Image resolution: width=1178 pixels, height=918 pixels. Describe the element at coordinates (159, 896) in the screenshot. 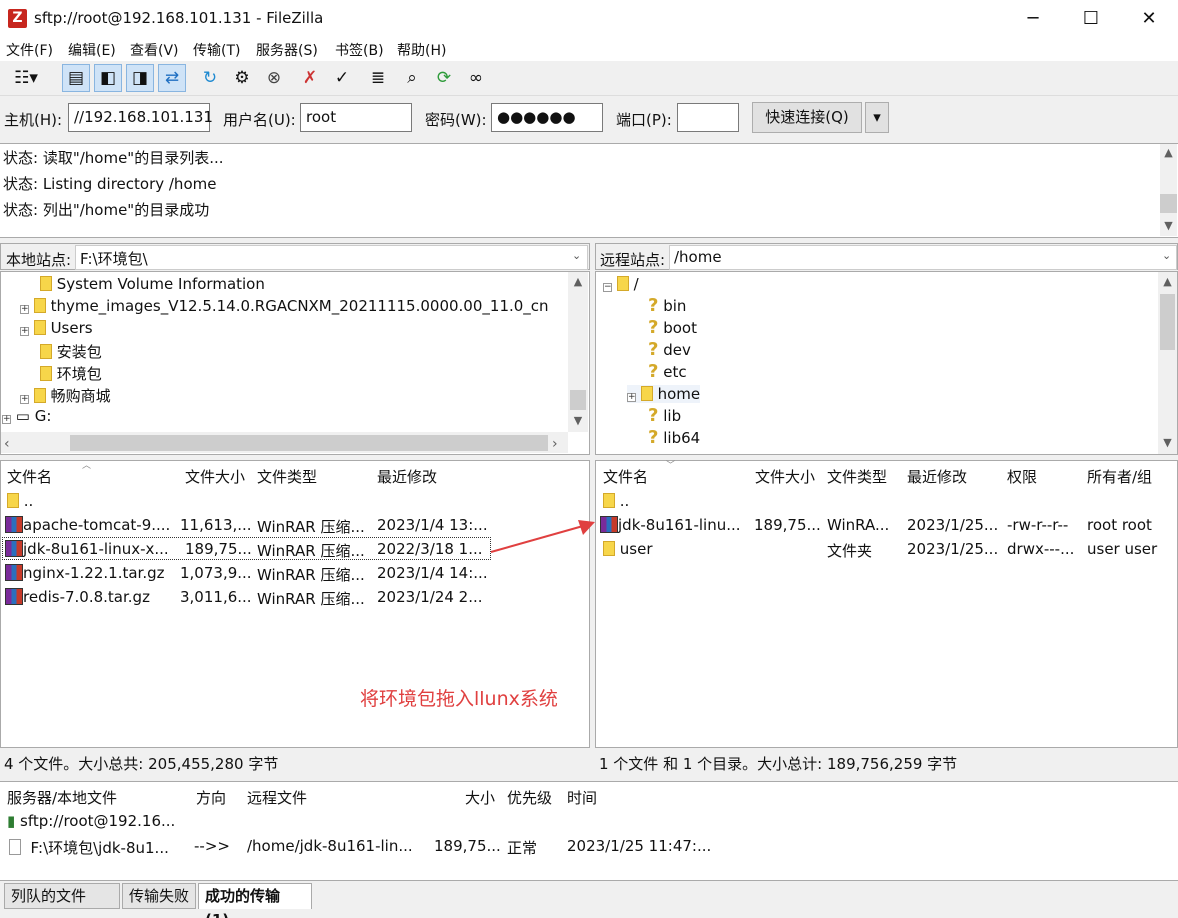

I see `tab-failed: 传输失败` at that location.